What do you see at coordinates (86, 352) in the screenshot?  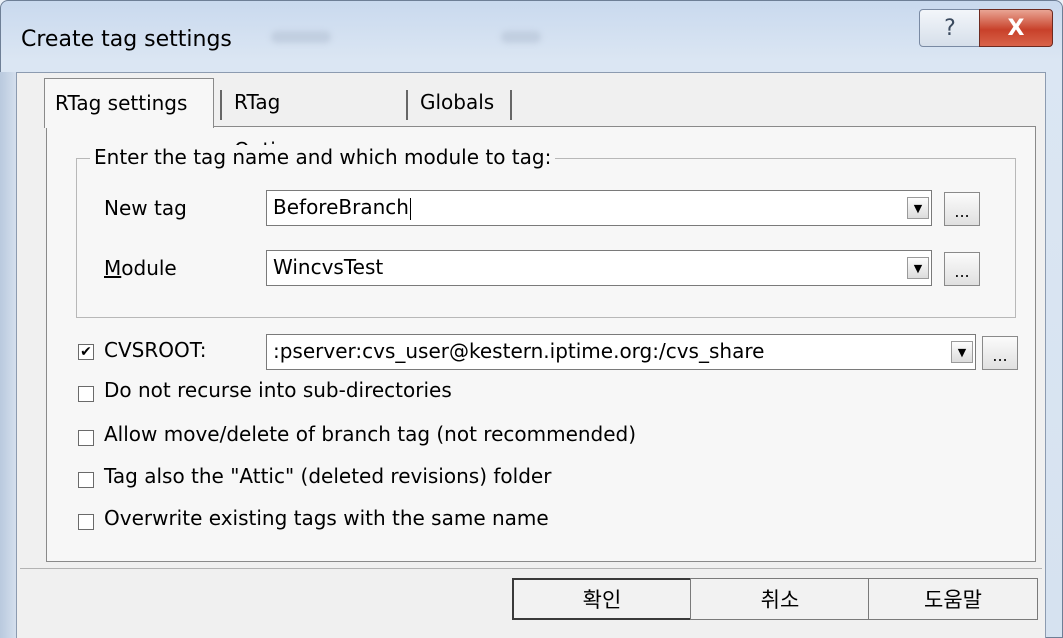 I see `cvsroot-checkbox: ✔` at bounding box center [86, 352].